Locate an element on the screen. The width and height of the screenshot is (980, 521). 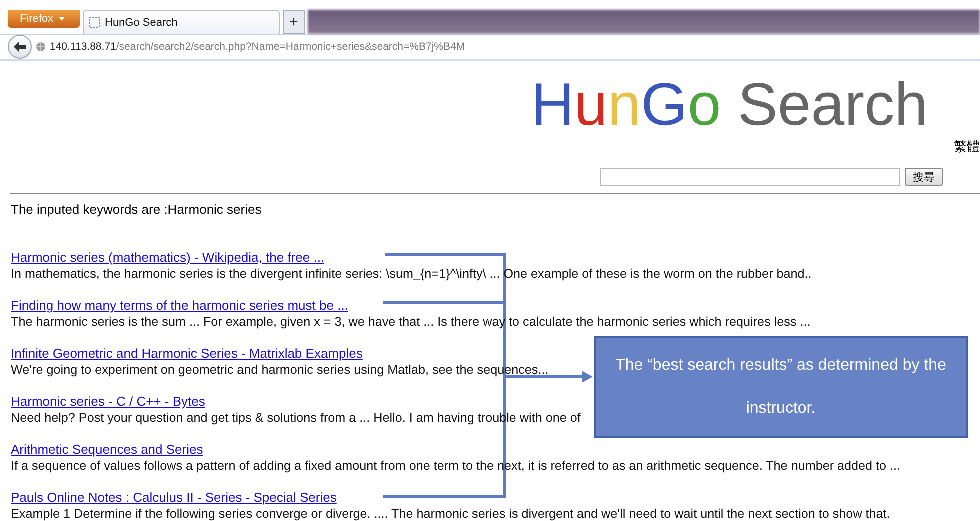
tab-title: HunGo Search is located at coordinates (141, 22).